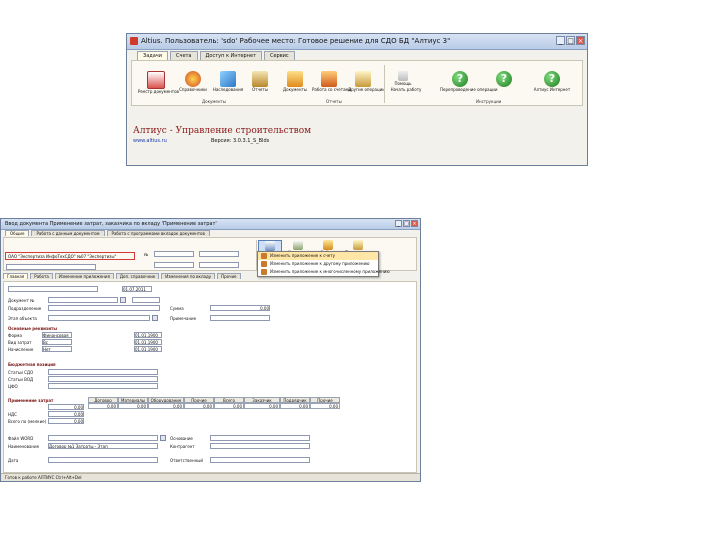 Image resolution: width=720 pixels, height=540 pixels. What do you see at coordinates (13, 386) in the screenshot?
I see `sm-label: ЦФО` at bounding box center [13, 386].